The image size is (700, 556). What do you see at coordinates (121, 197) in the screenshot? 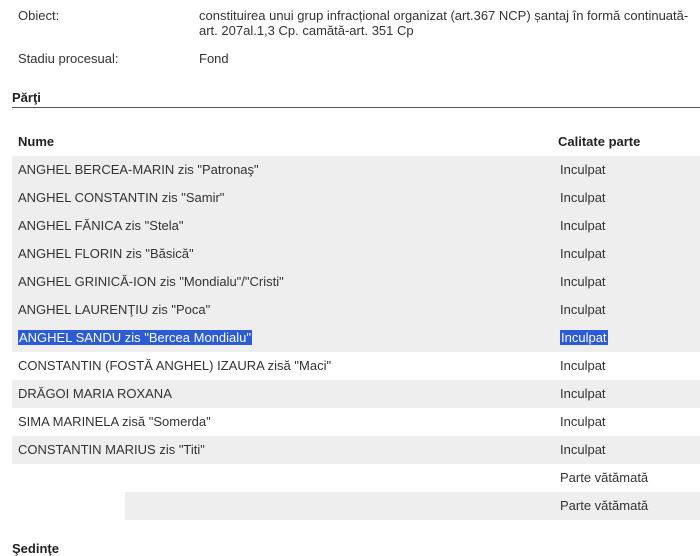
I see `party-name: ANGHEL CONSTANTIN zis "Samir"` at bounding box center [121, 197].